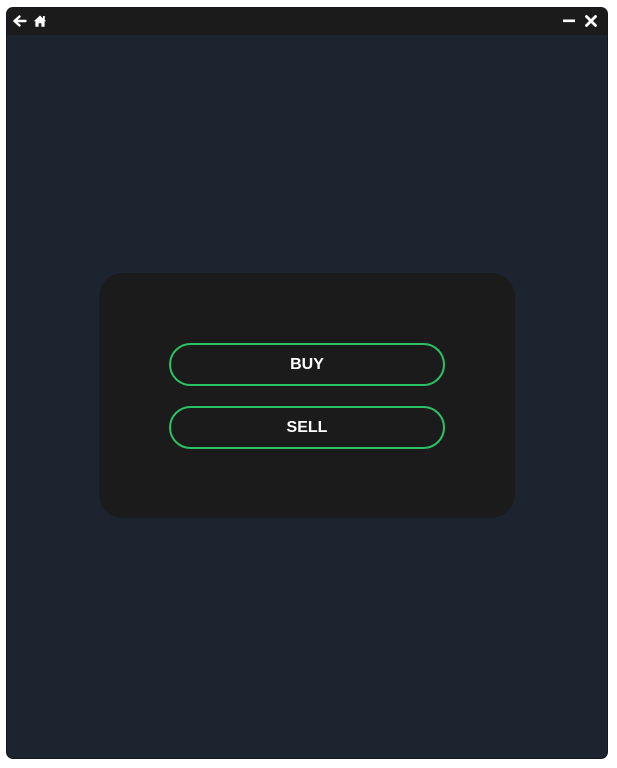 The image size is (617, 768). I want to click on buy-button: BUY, so click(307, 364).